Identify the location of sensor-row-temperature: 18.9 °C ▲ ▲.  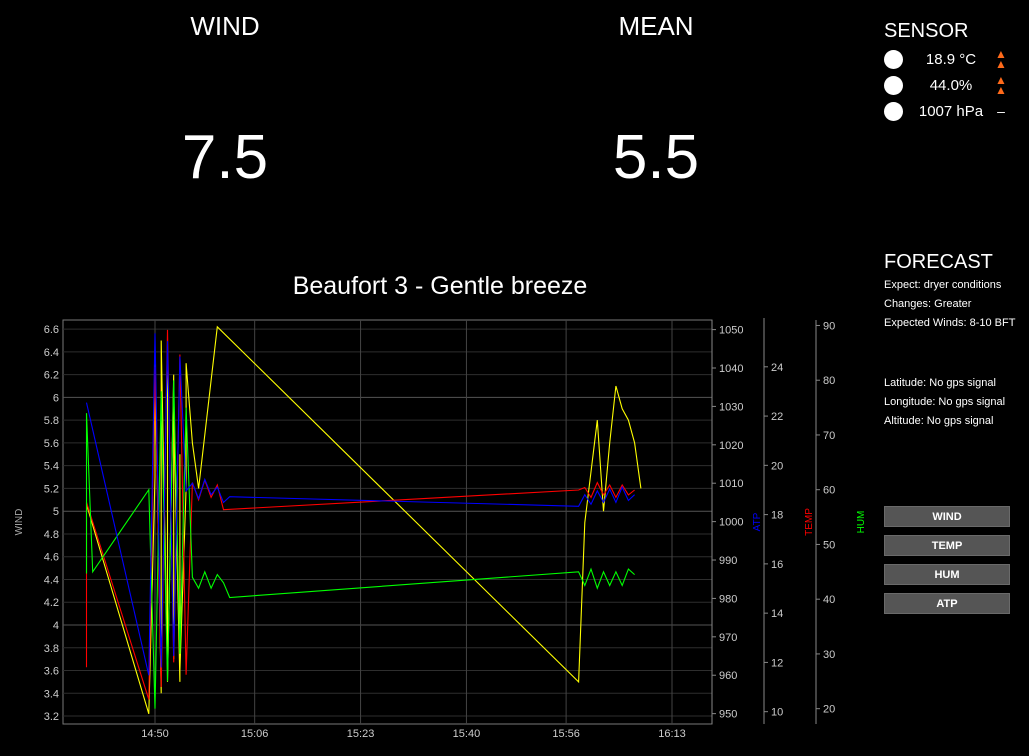
(947, 59).